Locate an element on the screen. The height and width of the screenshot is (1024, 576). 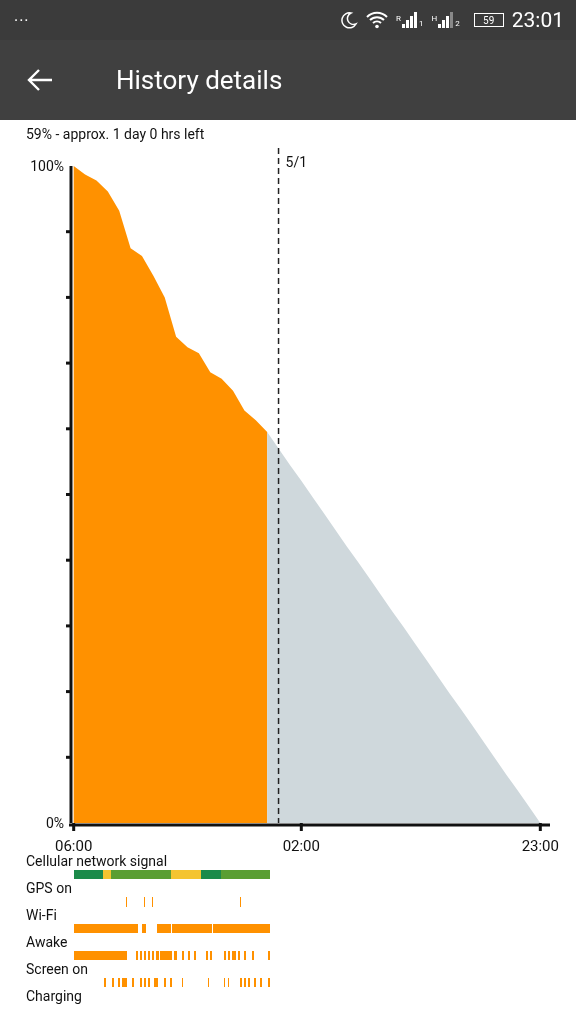
overflow-dots: ··· is located at coordinates (22, 20).